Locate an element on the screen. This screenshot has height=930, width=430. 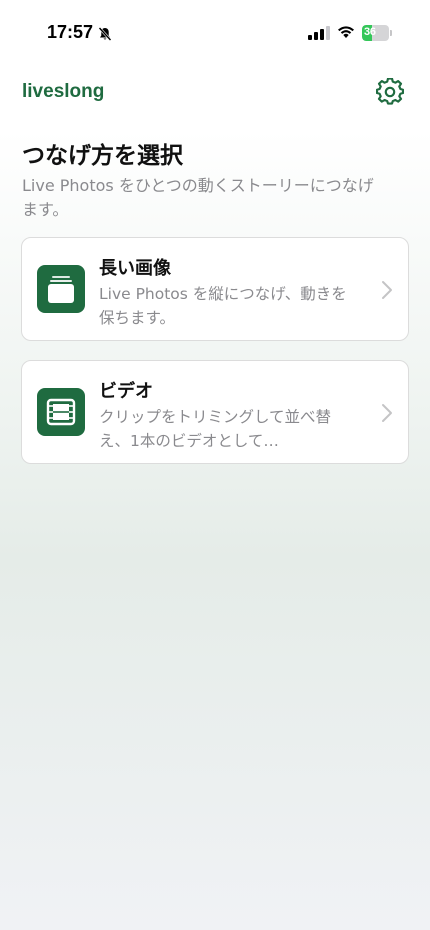
bell-slash-icon is located at coordinates (105, 34).